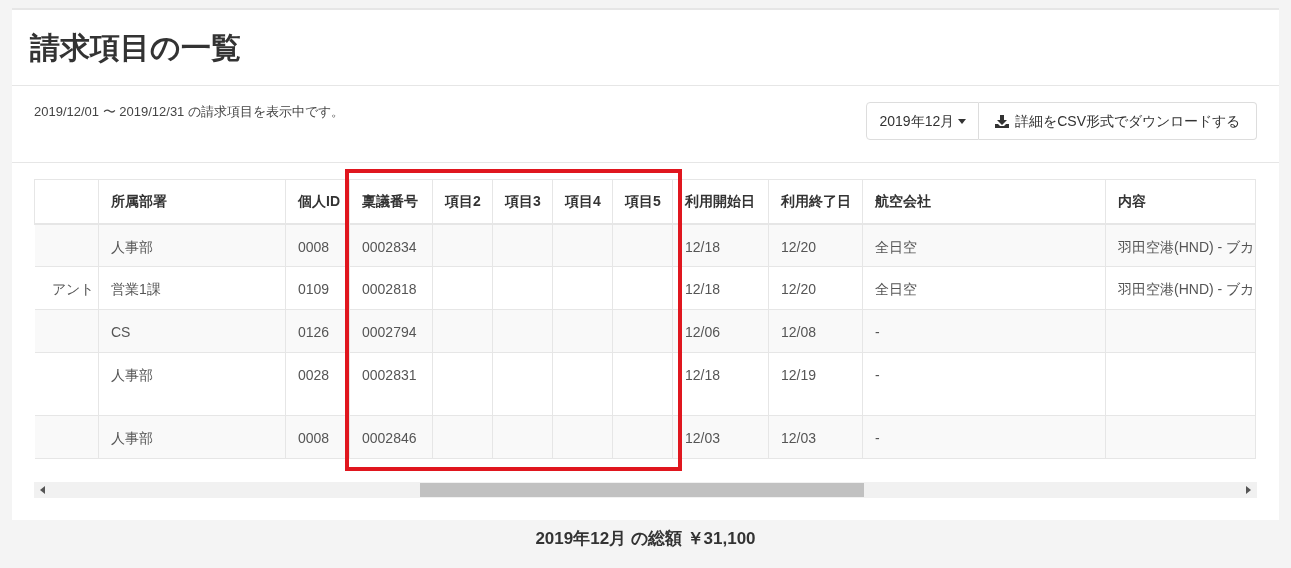 This screenshot has width=1291, height=568. Describe the element at coordinates (121, 332) in the screenshot. I see `table-cell: CS` at that location.